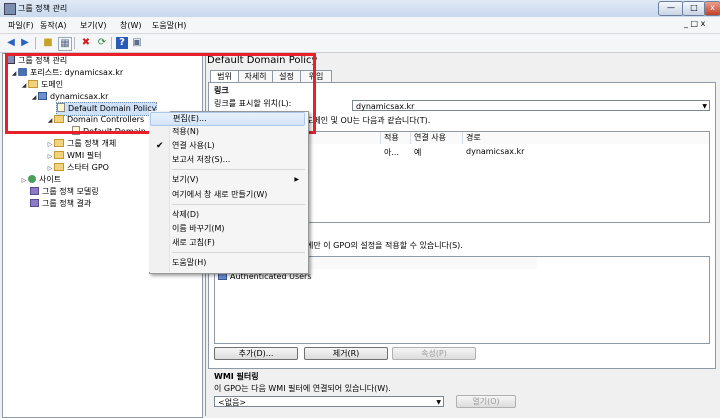 The height and width of the screenshot is (418, 720). I want to click on tree-item-wmi-filters: ▷ WMI 필터, so click(73, 156).